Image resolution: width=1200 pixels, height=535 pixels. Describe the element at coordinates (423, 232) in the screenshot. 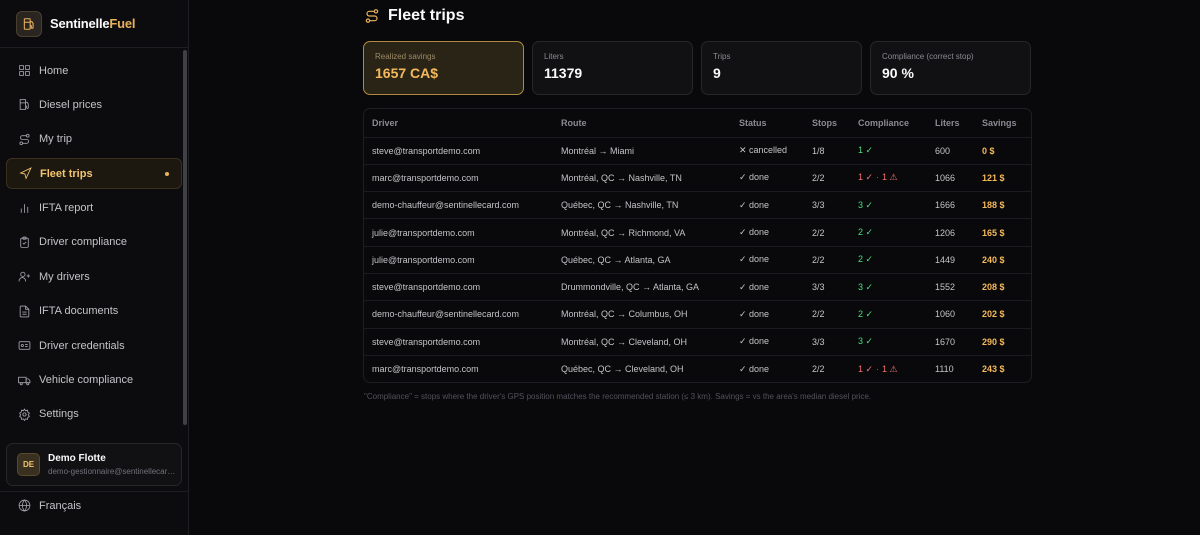

I see `cell-driver: julie@transportdemo.com` at that location.